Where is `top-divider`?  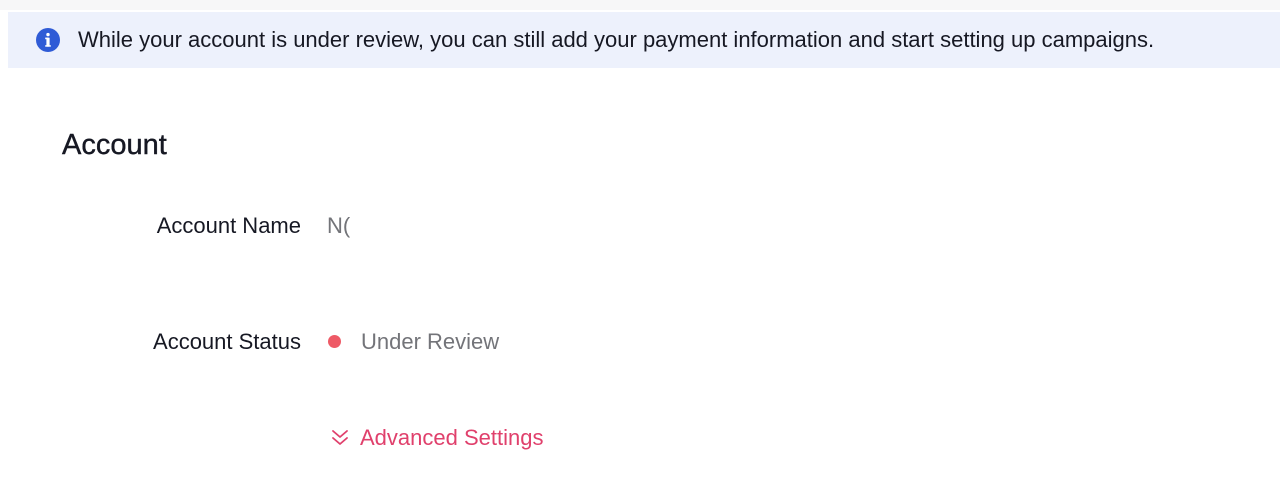 top-divider is located at coordinates (640, 5).